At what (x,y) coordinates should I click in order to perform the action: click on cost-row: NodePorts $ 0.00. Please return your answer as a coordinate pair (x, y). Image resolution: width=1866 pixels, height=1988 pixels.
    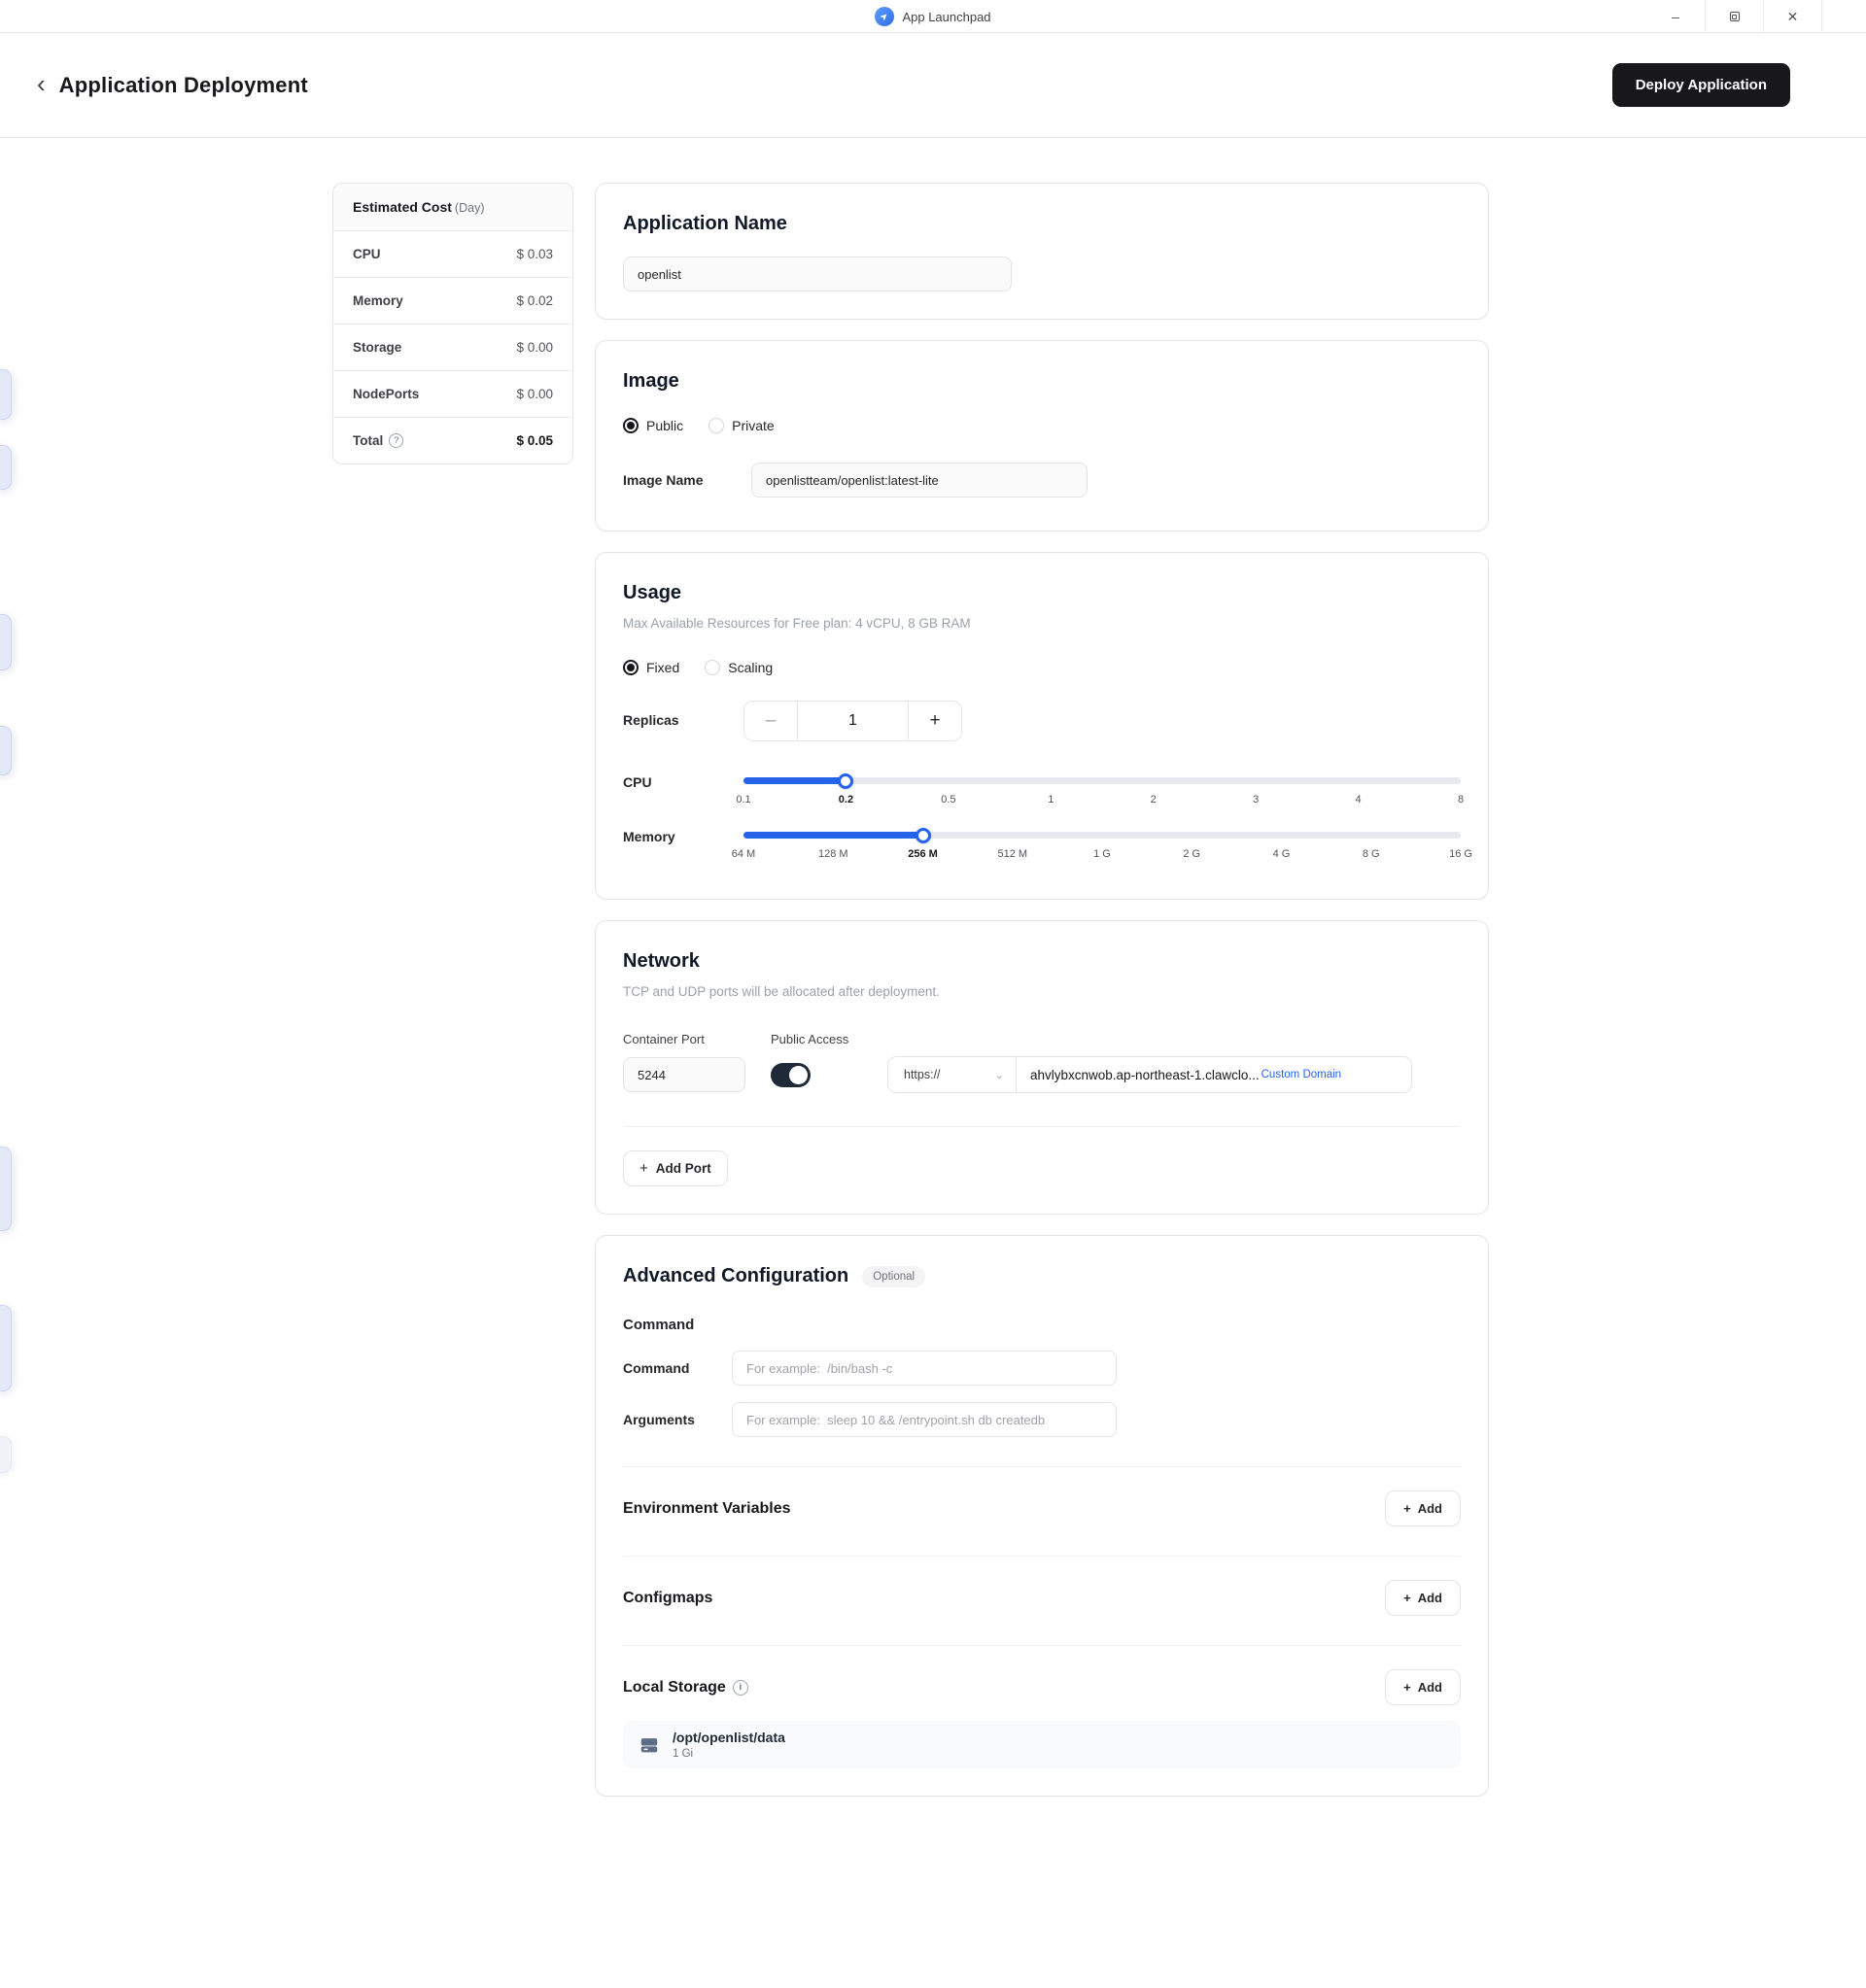
    Looking at the image, I should click on (452, 394).